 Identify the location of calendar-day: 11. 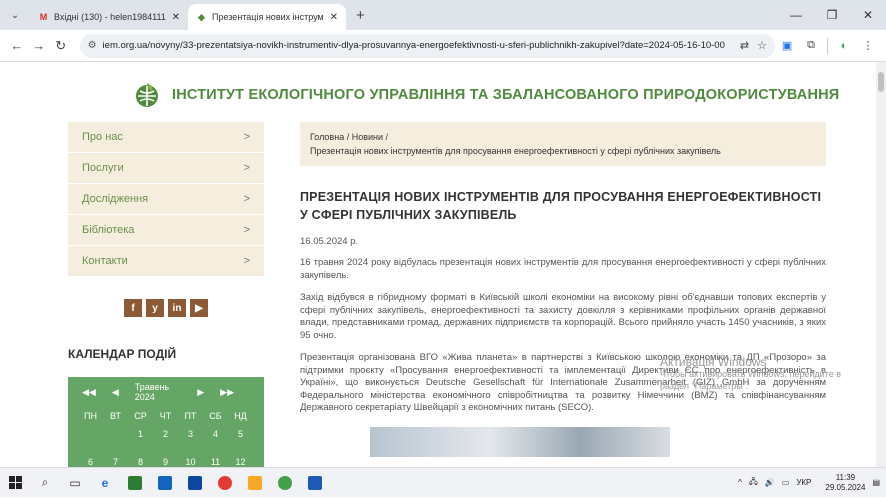
(215, 462).